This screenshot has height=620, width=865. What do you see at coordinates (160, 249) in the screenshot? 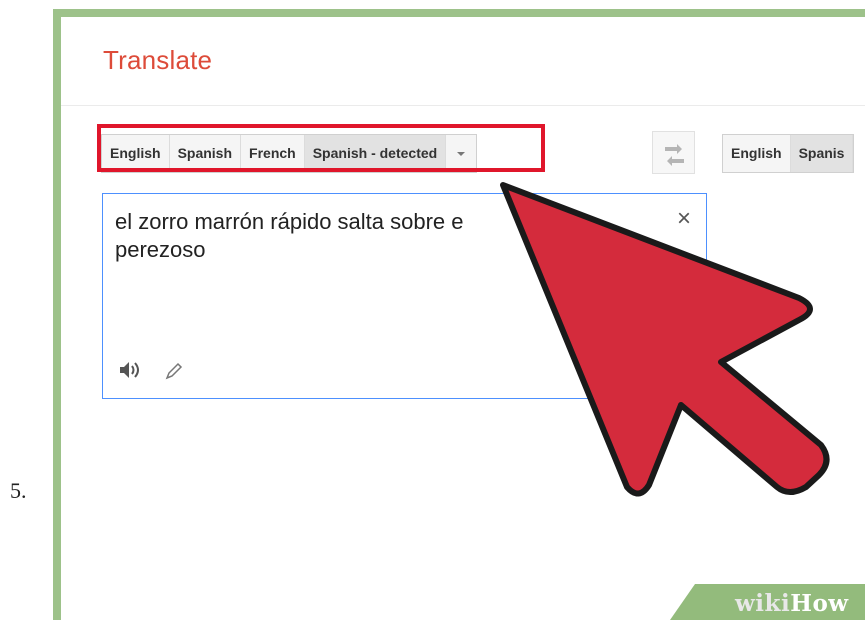
I see `source-text-line-2: perezoso` at bounding box center [160, 249].